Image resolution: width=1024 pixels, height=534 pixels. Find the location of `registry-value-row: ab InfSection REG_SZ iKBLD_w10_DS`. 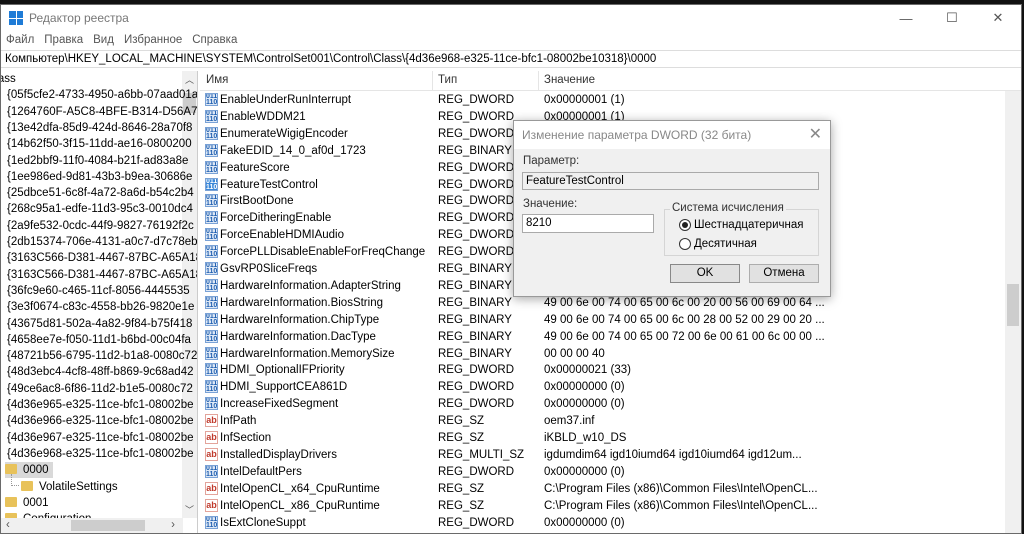

registry-value-row: ab InfSection REG_SZ iKBLD_w10_DS is located at coordinates (602, 438).